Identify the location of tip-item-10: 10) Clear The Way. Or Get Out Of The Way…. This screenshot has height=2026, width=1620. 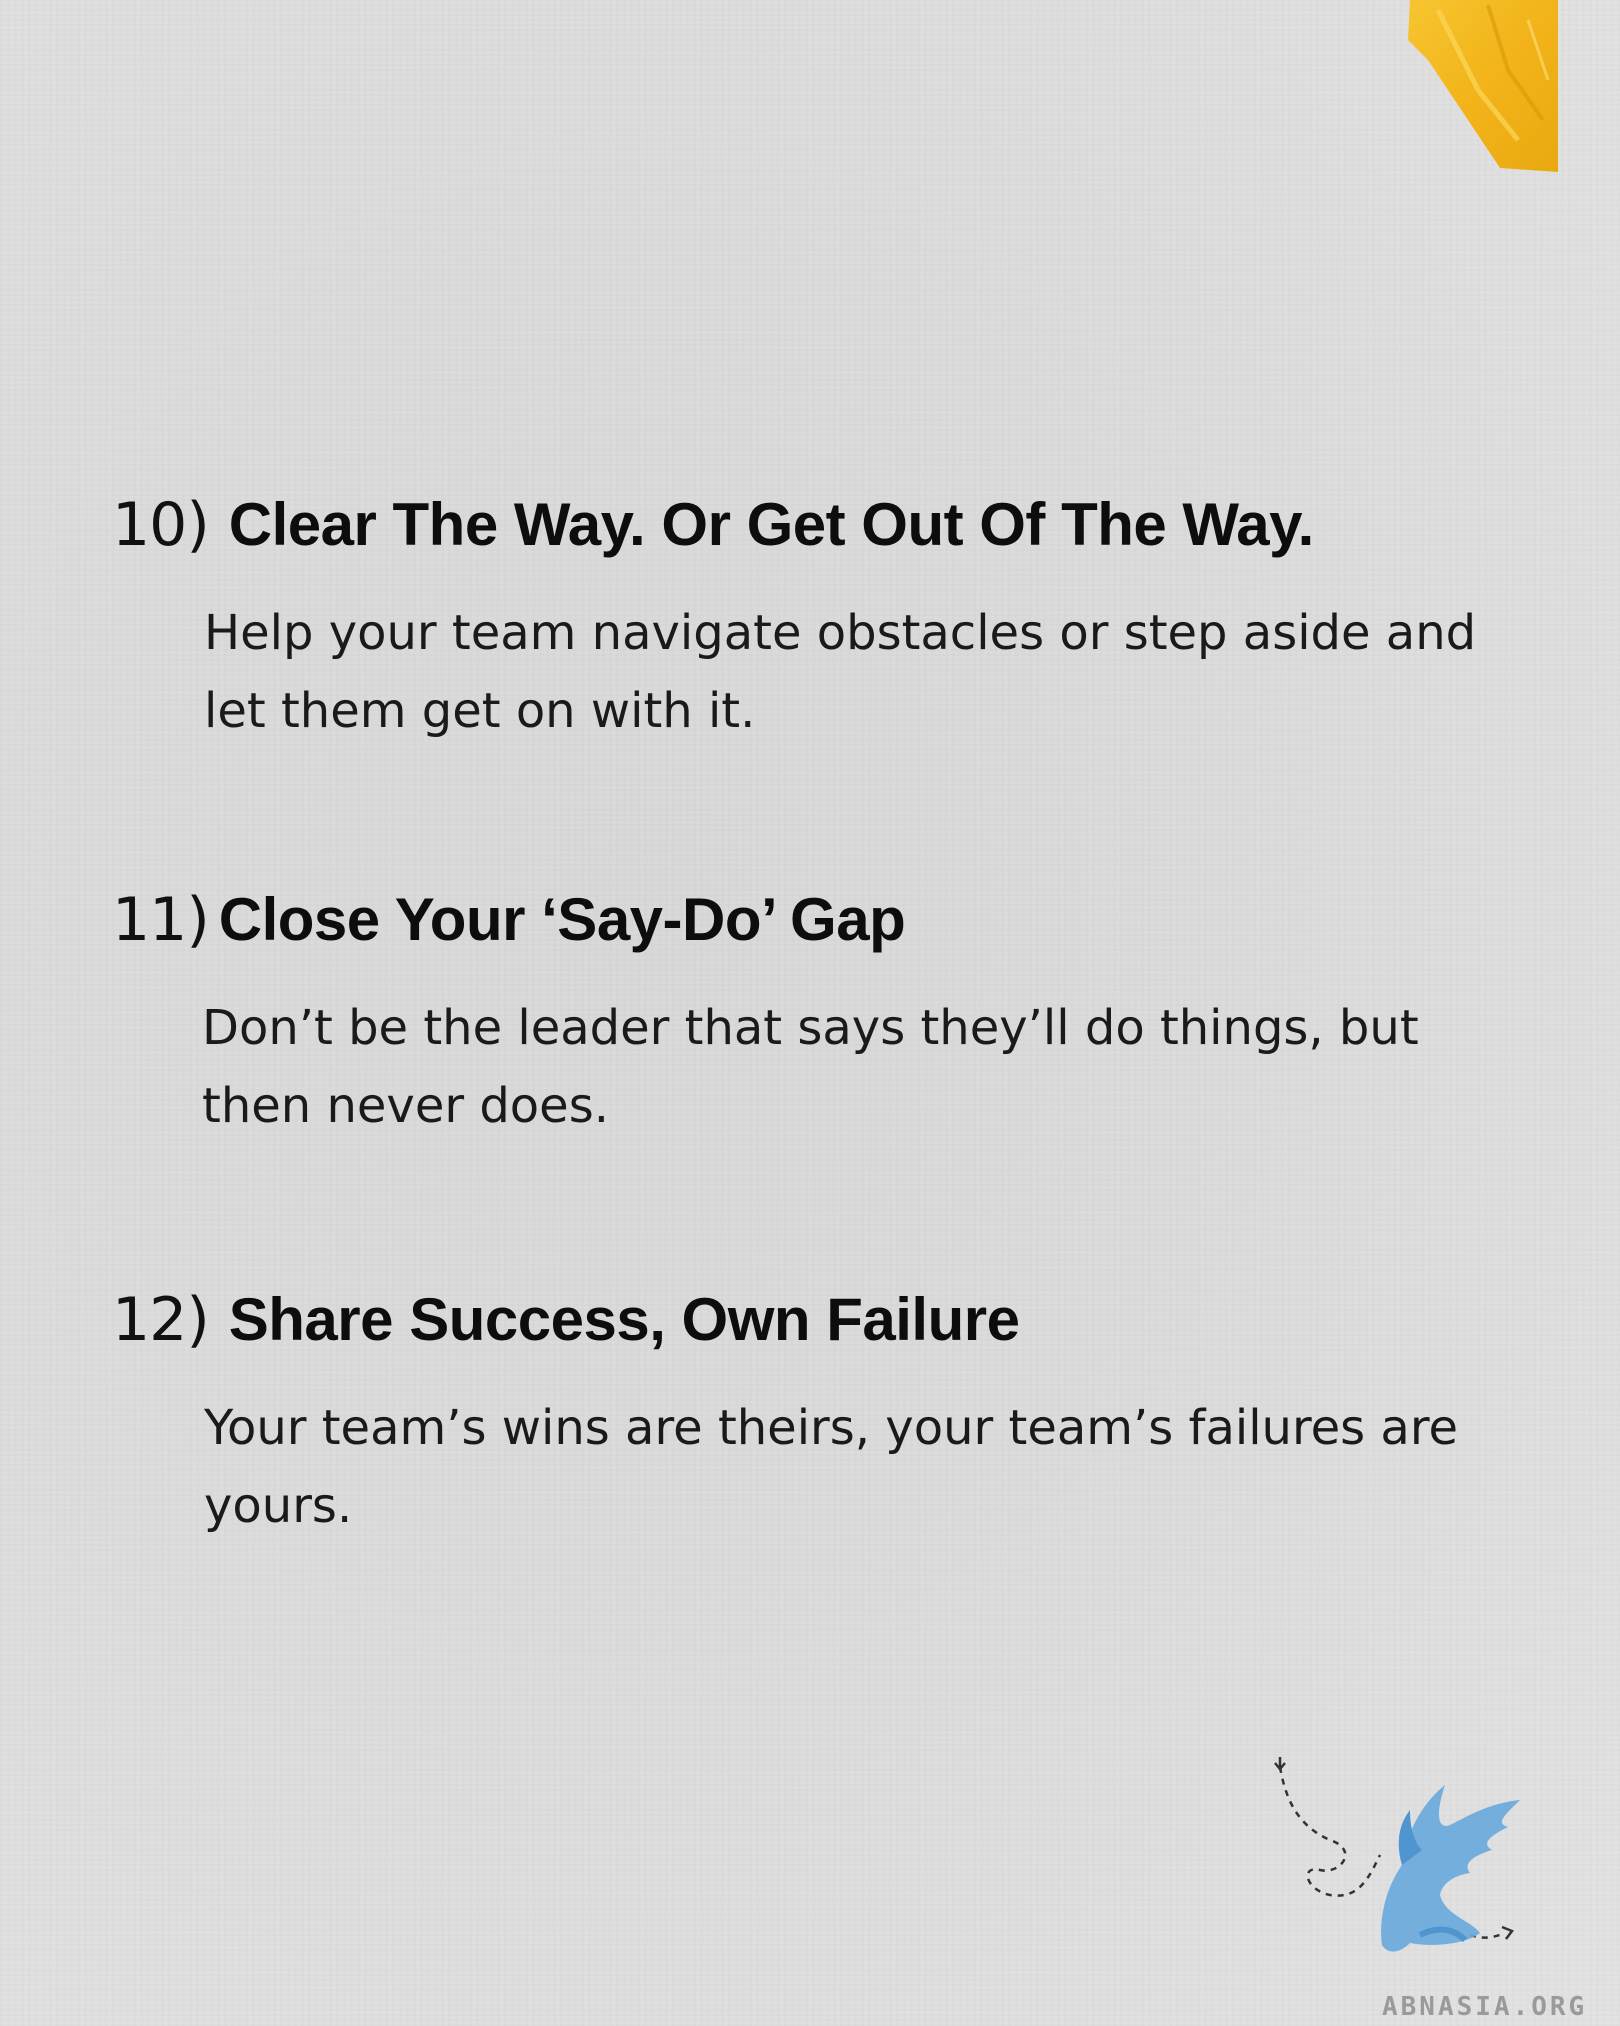
(812, 620).